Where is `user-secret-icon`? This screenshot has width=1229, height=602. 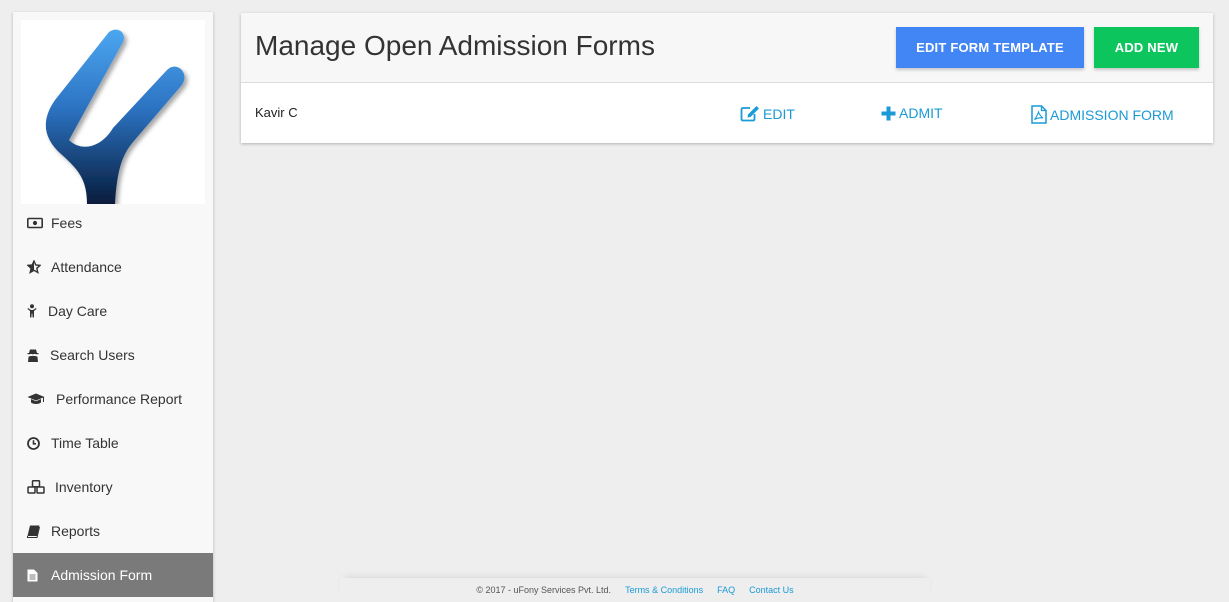 user-secret-icon is located at coordinates (38, 355).